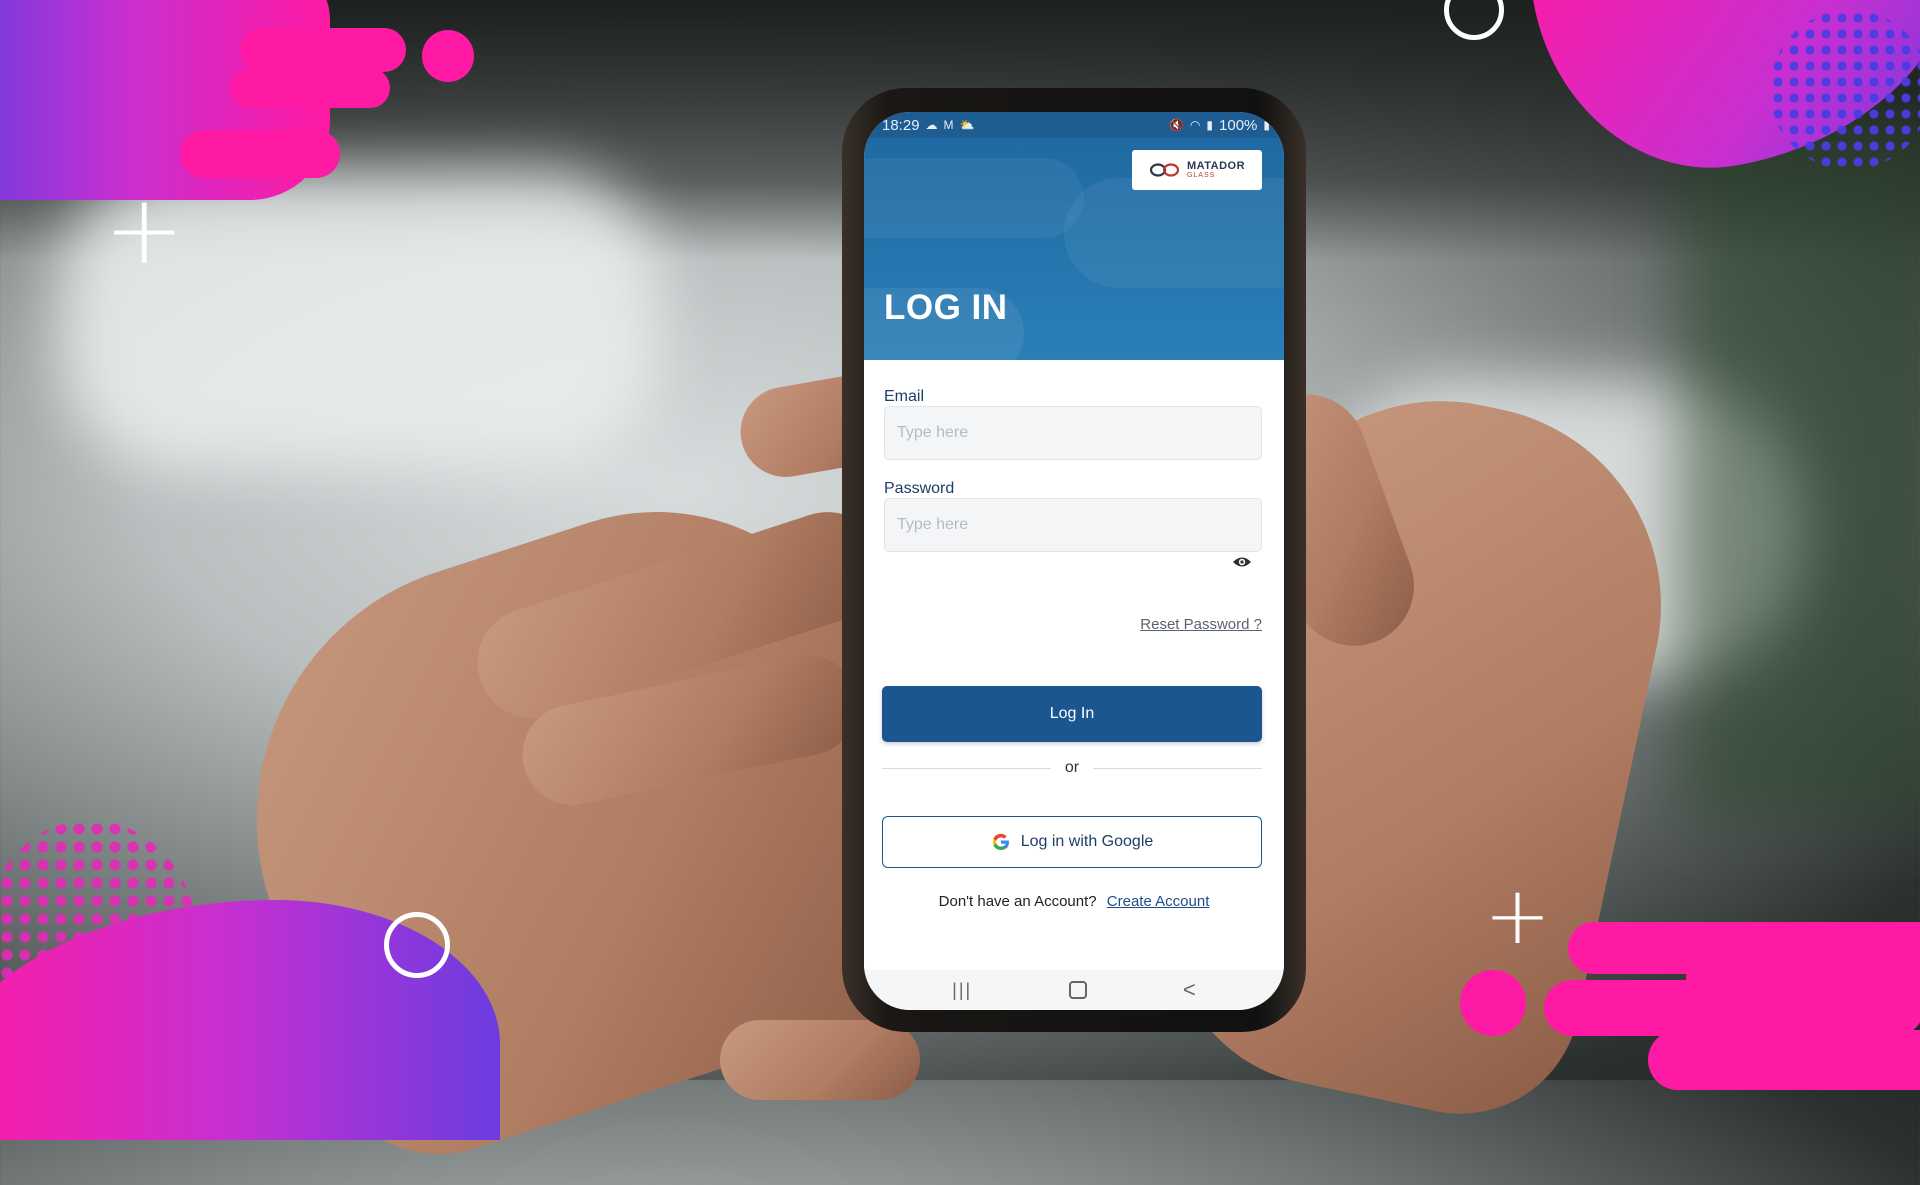 The height and width of the screenshot is (1185, 1920). Describe the element at coordinates (1077, 990) in the screenshot. I see `home-button` at that location.